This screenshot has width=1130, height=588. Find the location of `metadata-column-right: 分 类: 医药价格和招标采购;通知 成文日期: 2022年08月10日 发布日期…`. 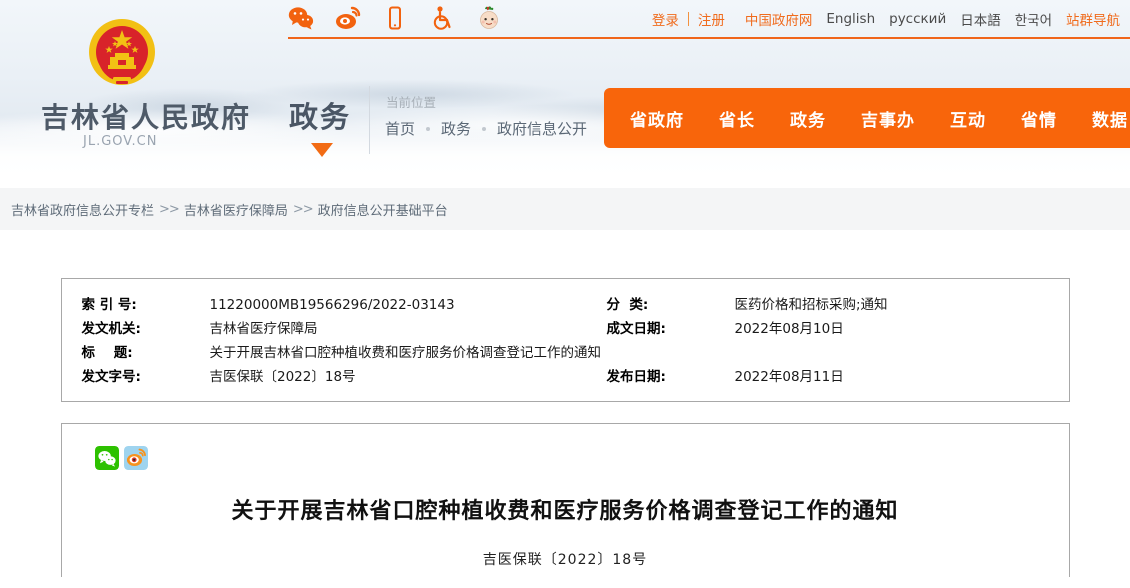

metadata-column-right: 分 类: 医药价格和招标采购;通知 成文日期: 2022年08月10日 发布日期… is located at coordinates (827, 341).